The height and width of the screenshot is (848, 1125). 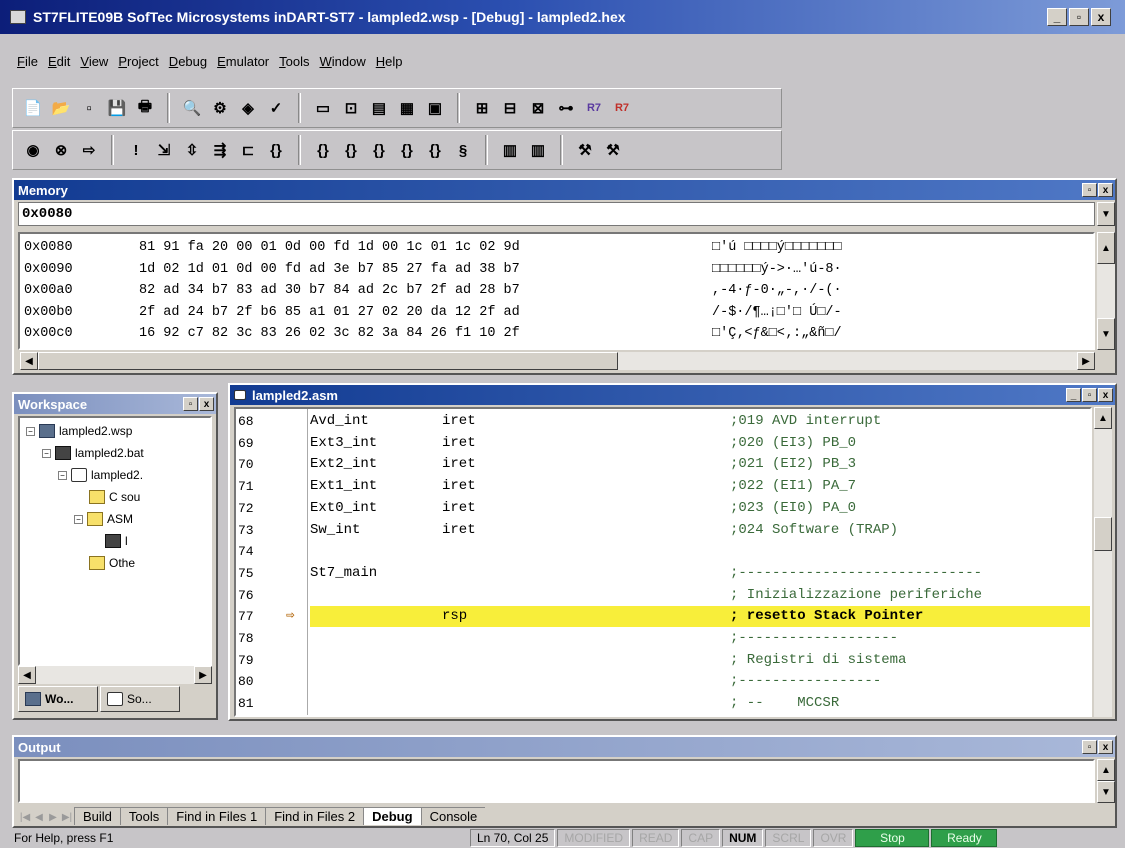 What do you see at coordinates (248, 150) in the screenshot?
I see `animate-icon: ⊏` at bounding box center [248, 150].